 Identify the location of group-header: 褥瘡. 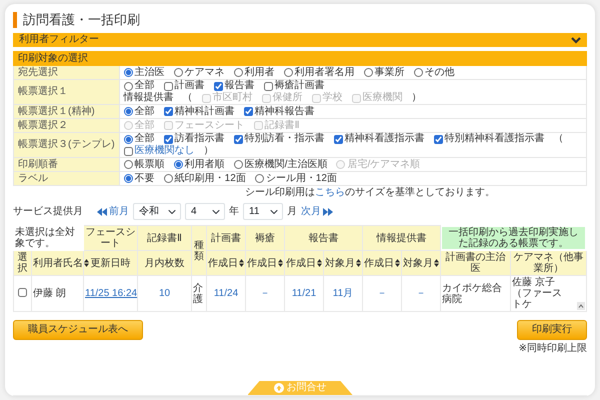
(265, 238).